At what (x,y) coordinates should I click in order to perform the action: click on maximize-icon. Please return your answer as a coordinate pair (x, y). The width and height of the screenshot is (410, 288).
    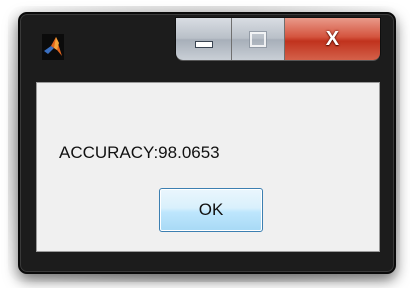
    Looking at the image, I should click on (258, 39).